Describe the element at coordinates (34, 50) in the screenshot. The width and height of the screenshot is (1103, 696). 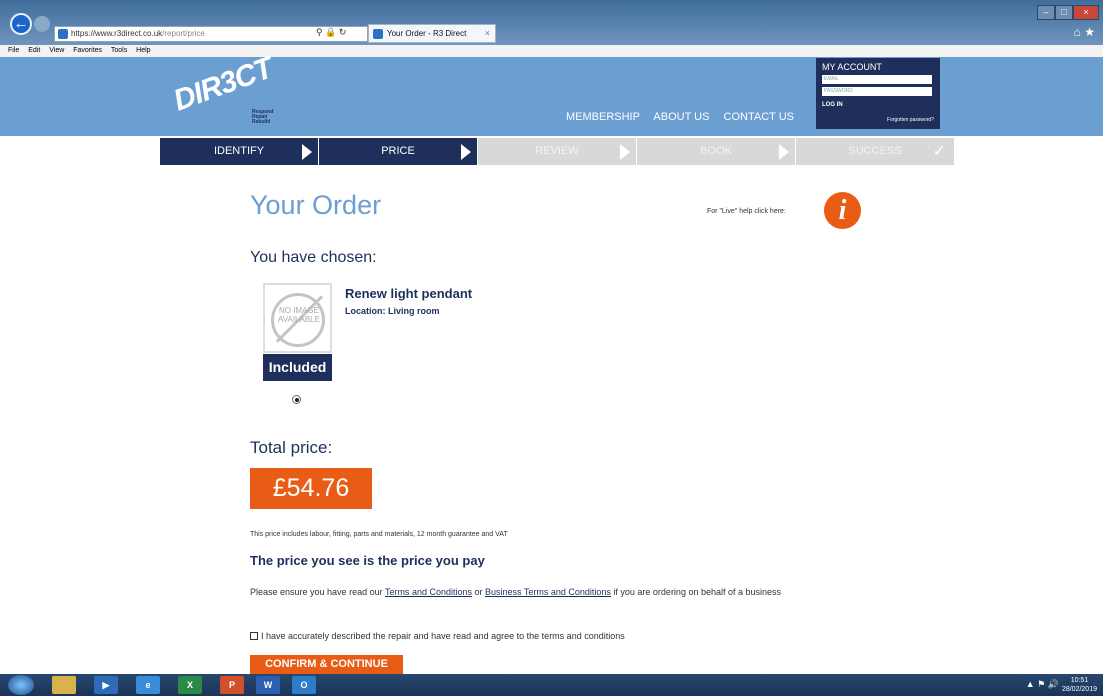
I see `menu-edit: Edit` at that location.